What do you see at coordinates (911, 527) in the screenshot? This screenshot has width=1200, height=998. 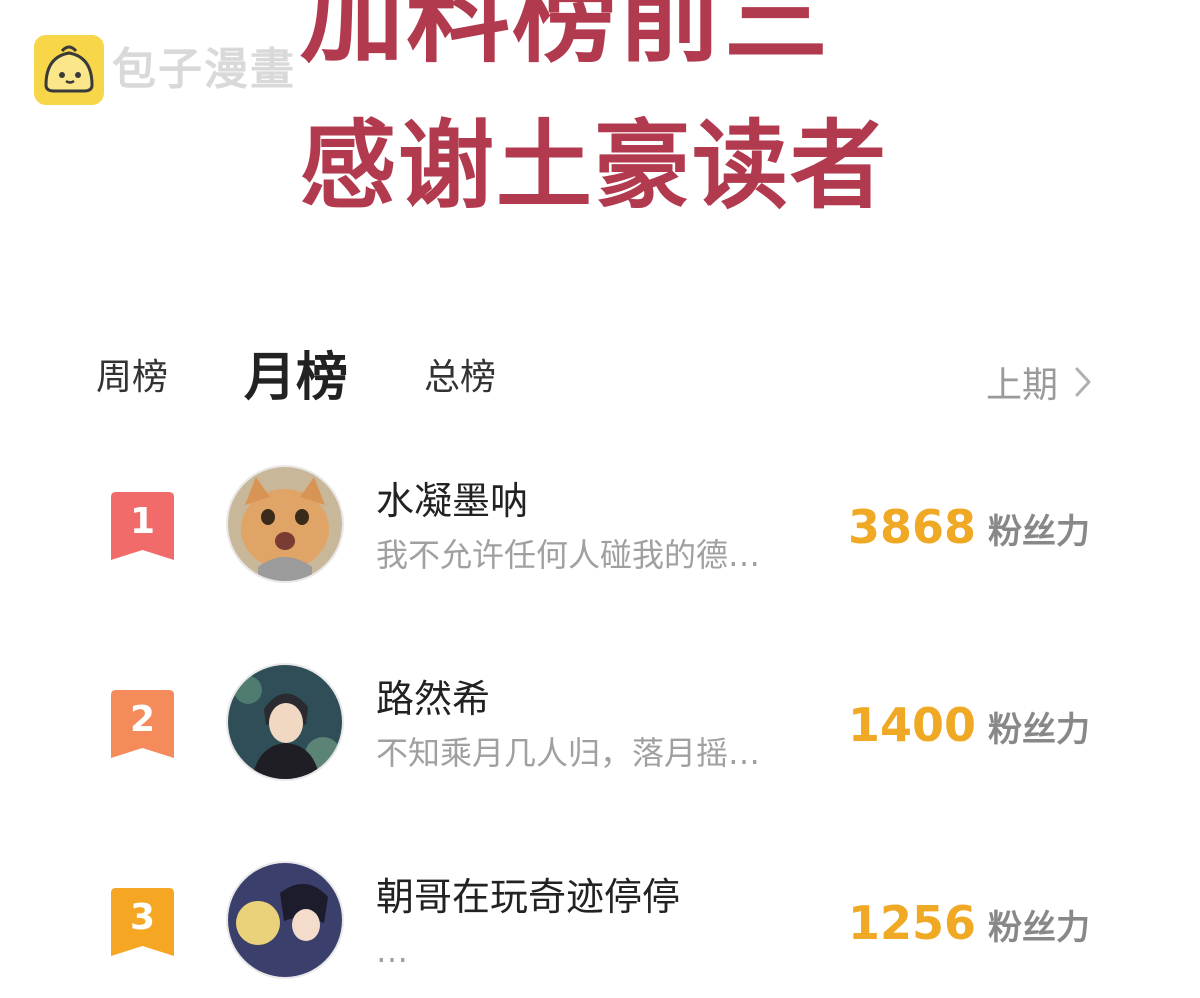 I see `fan-value: 3868` at bounding box center [911, 527].